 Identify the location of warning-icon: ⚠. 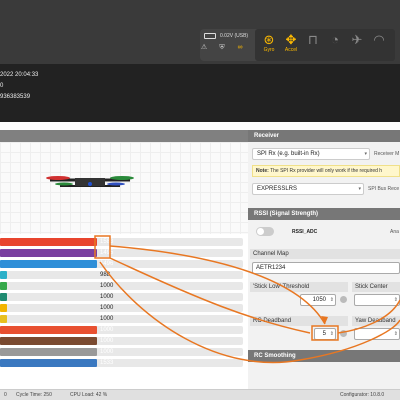
(204, 47).